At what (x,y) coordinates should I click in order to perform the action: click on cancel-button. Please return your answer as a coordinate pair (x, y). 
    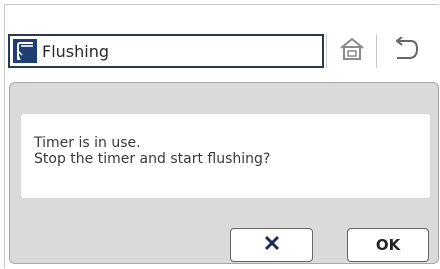
    Looking at the image, I should click on (271, 245).